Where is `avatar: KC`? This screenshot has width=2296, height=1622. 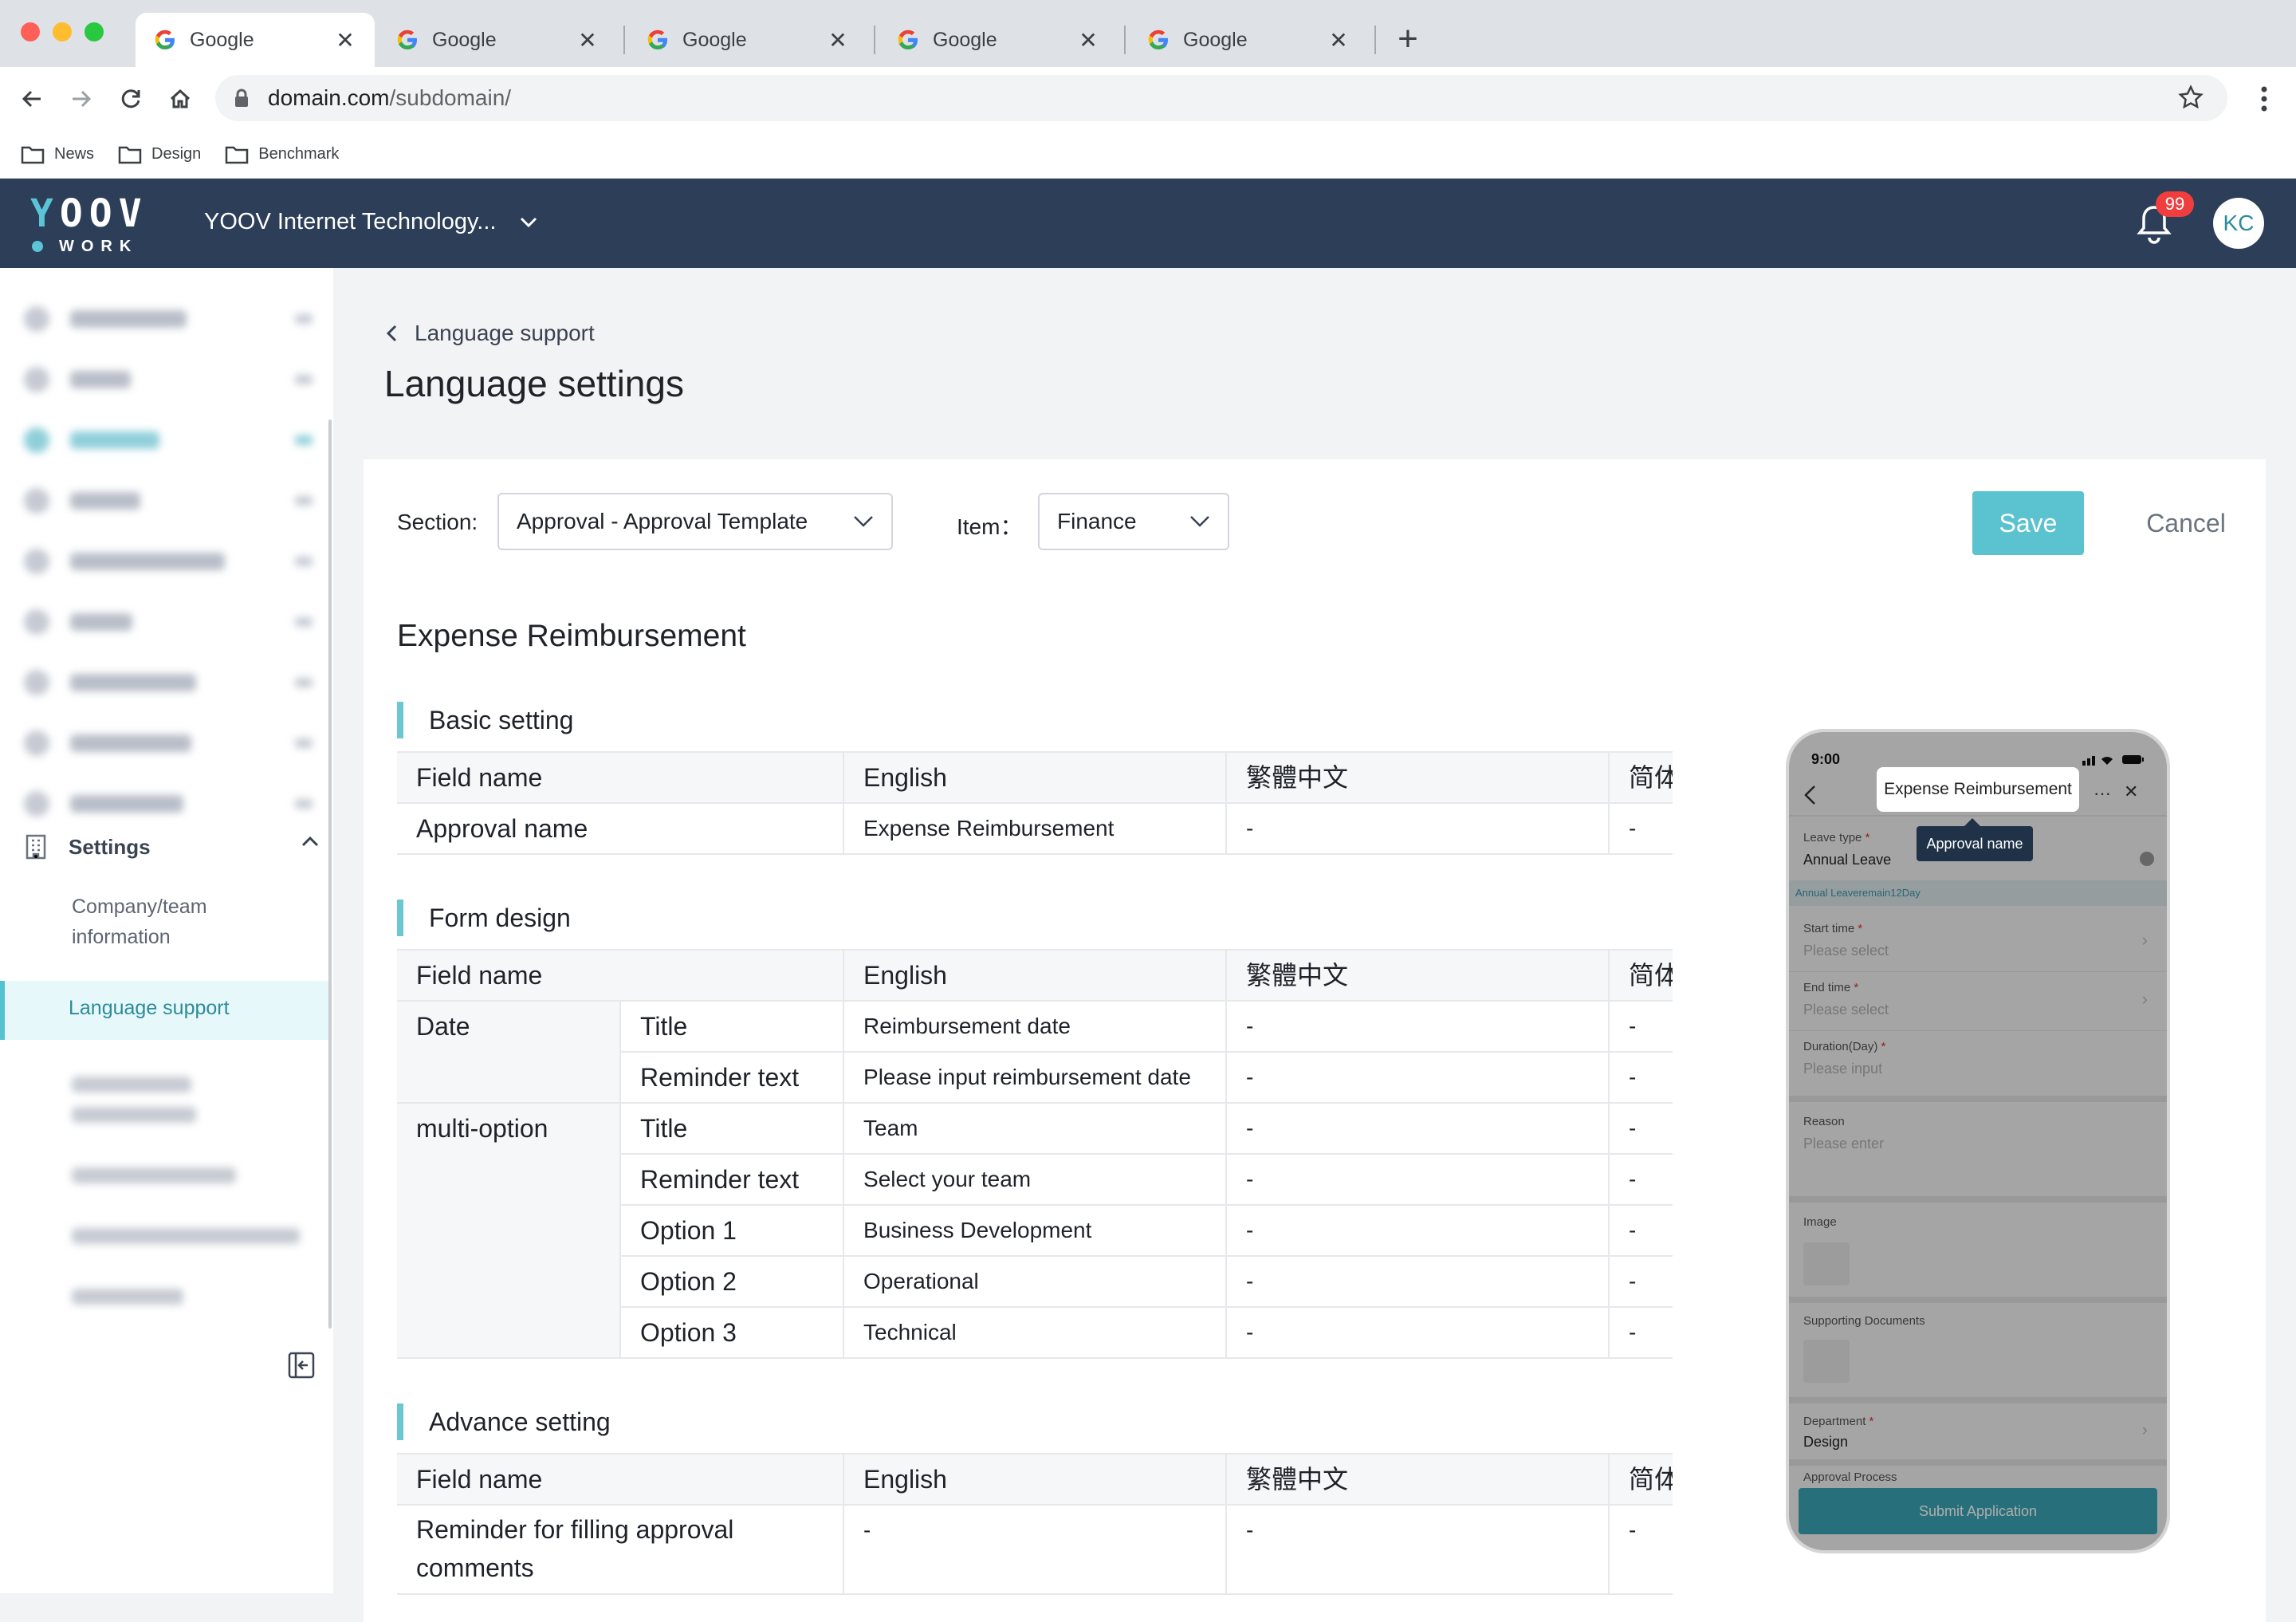 avatar: KC is located at coordinates (2238, 223).